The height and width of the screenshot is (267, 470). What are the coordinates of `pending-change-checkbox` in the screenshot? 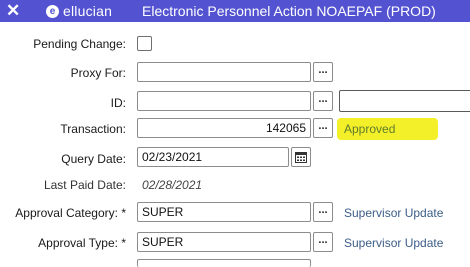 It's located at (144, 43).